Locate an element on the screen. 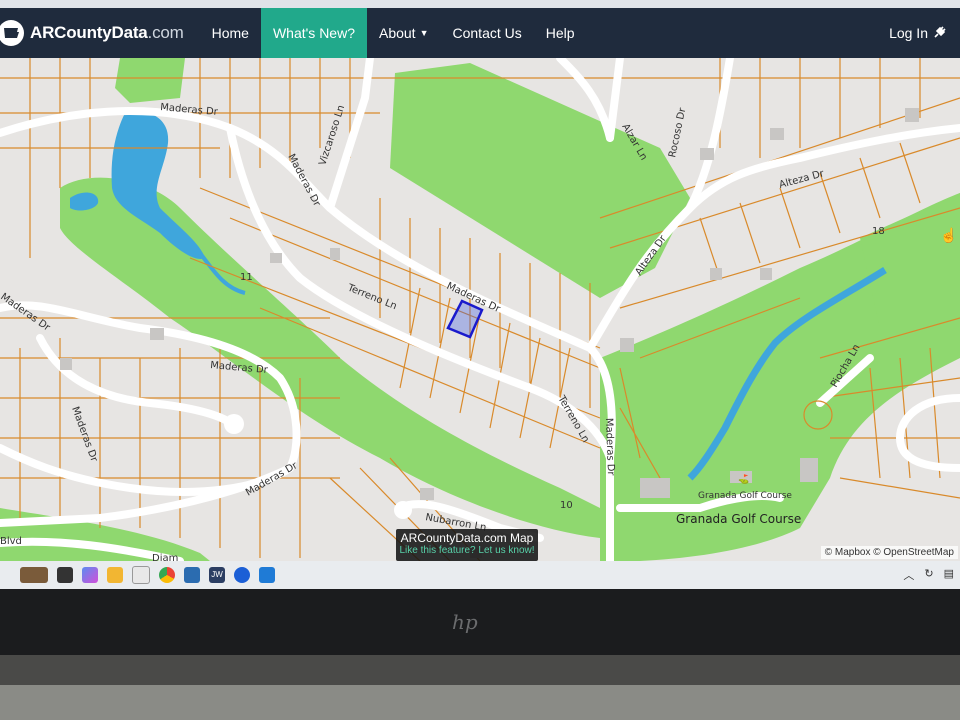 The width and height of the screenshot is (960, 720). cul-de-sac is located at coordinates (234, 424).